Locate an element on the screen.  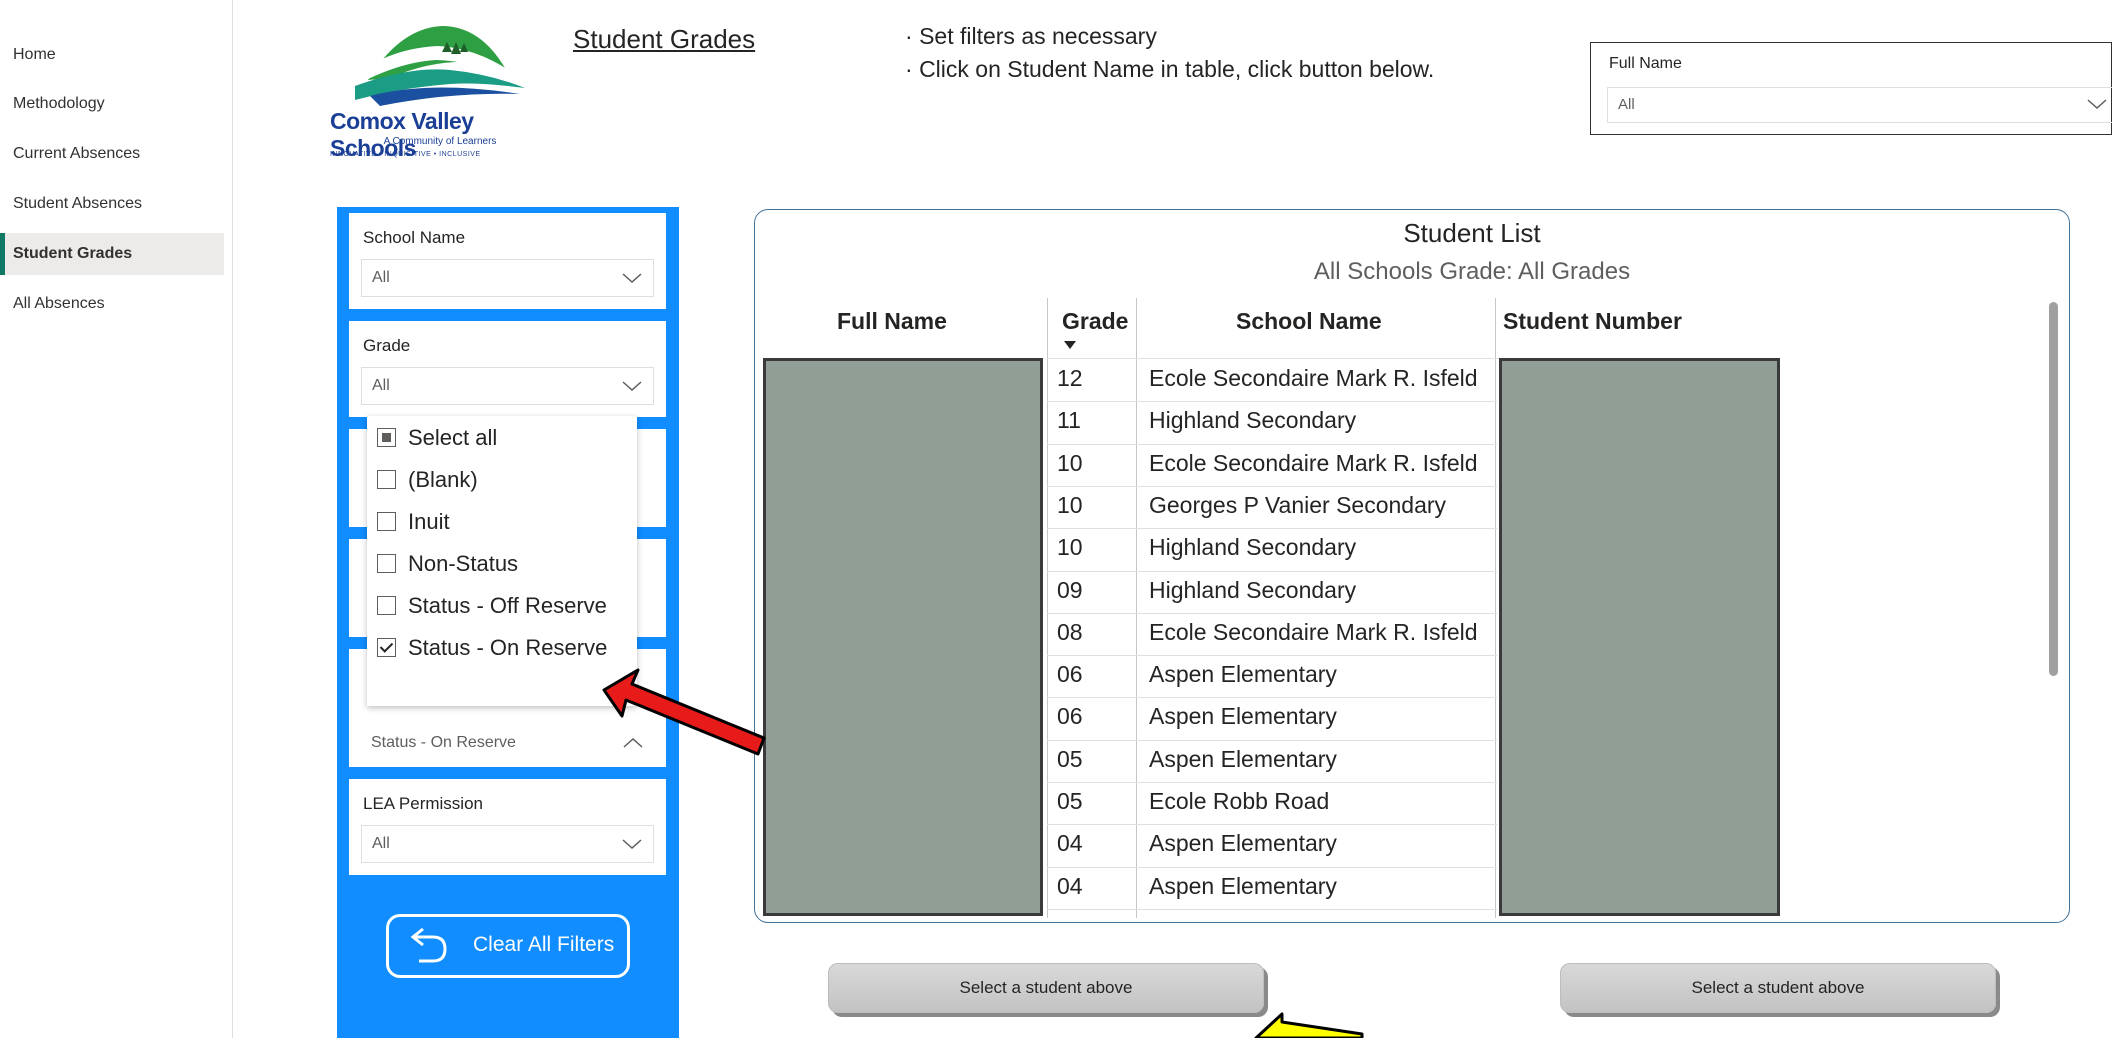
table-subtitle: All Schools Grade: All Grades is located at coordinates (1412, 272).